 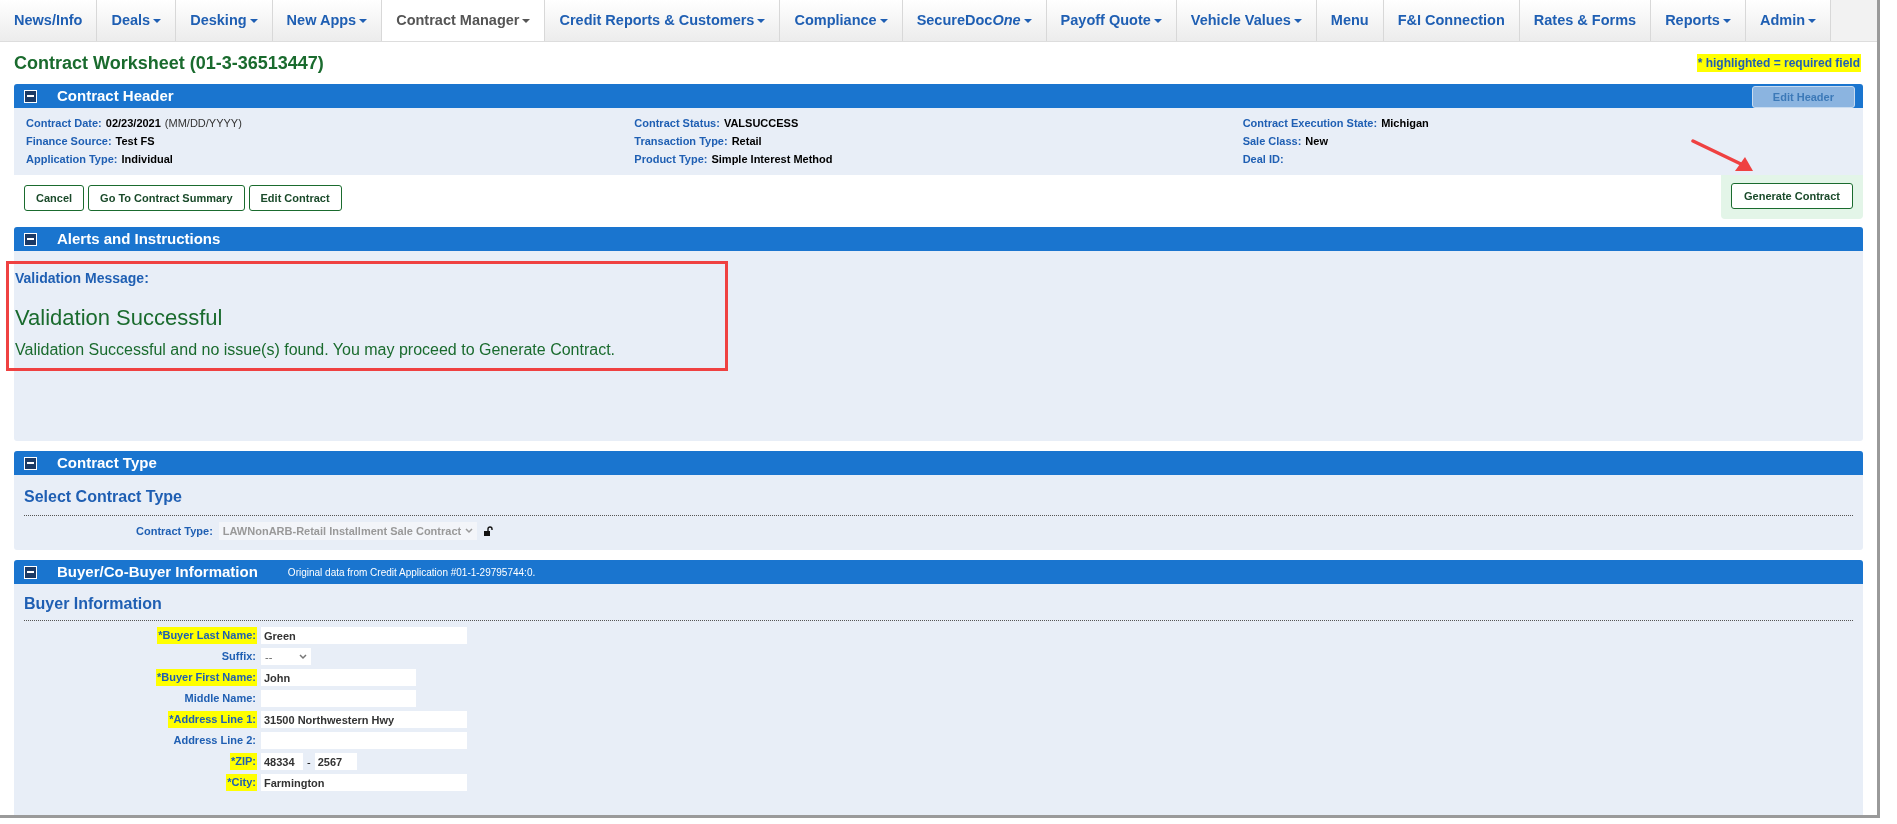 I want to click on nav-tab: Contract Manager, so click(x=464, y=20).